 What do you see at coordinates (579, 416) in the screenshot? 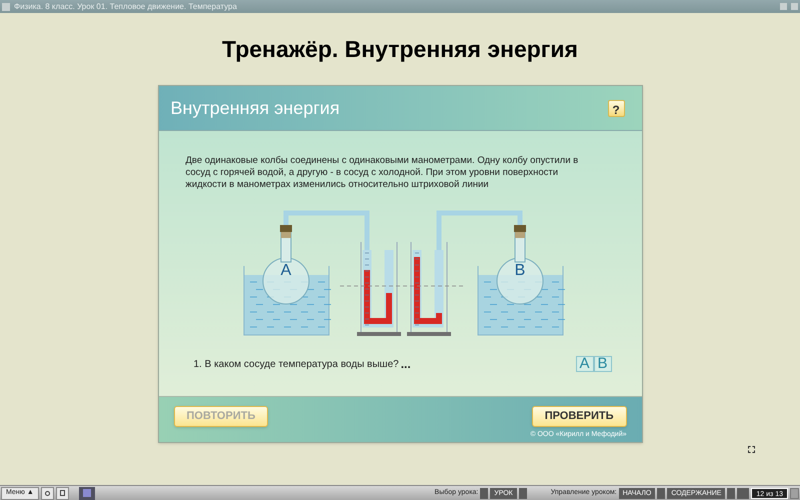
I see `check-button: ПРОВЕРИТЬ` at bounding box center [579, 416].